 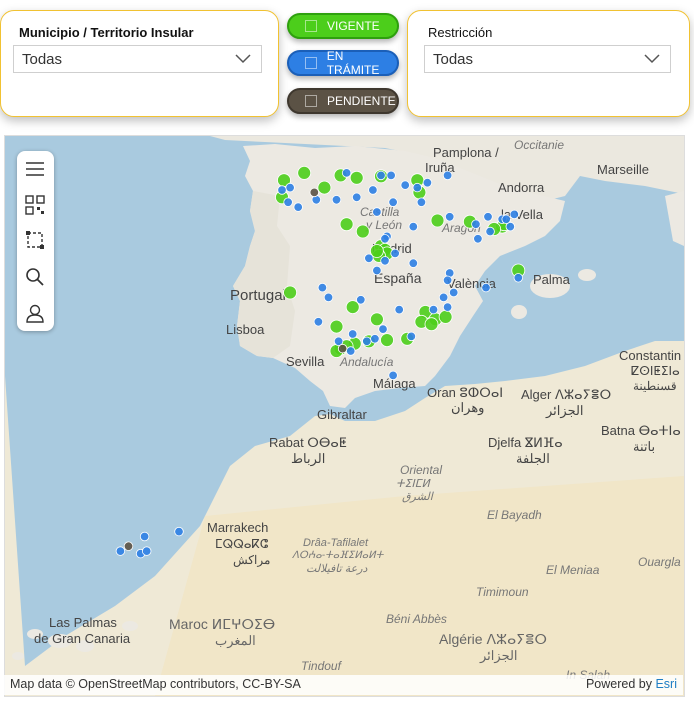 I want to click on label-oriental-1: Oriental, so click(x=421, y=470).